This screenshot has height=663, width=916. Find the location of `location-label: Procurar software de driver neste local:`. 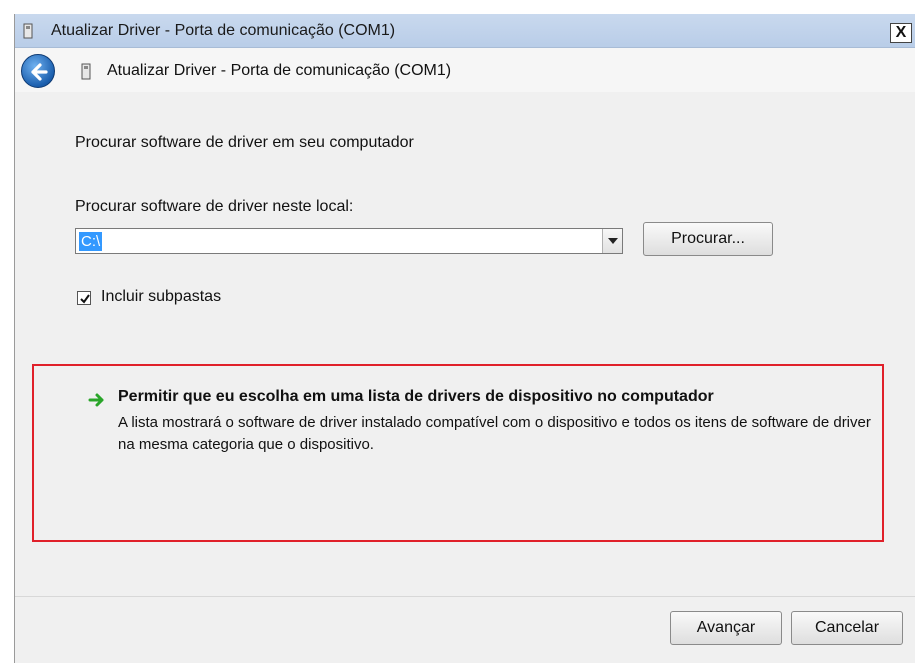

location-label: Procurar software de driver neste local: is located at coordinates (214, 206).